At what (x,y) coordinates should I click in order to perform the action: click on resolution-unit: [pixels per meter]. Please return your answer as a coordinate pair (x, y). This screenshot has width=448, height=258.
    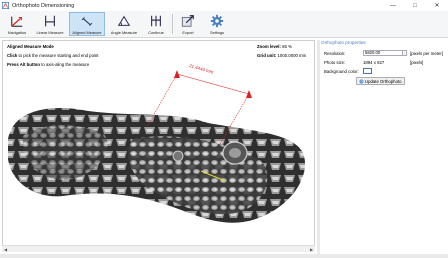
    Looking at the image, I should click on (426, 53).